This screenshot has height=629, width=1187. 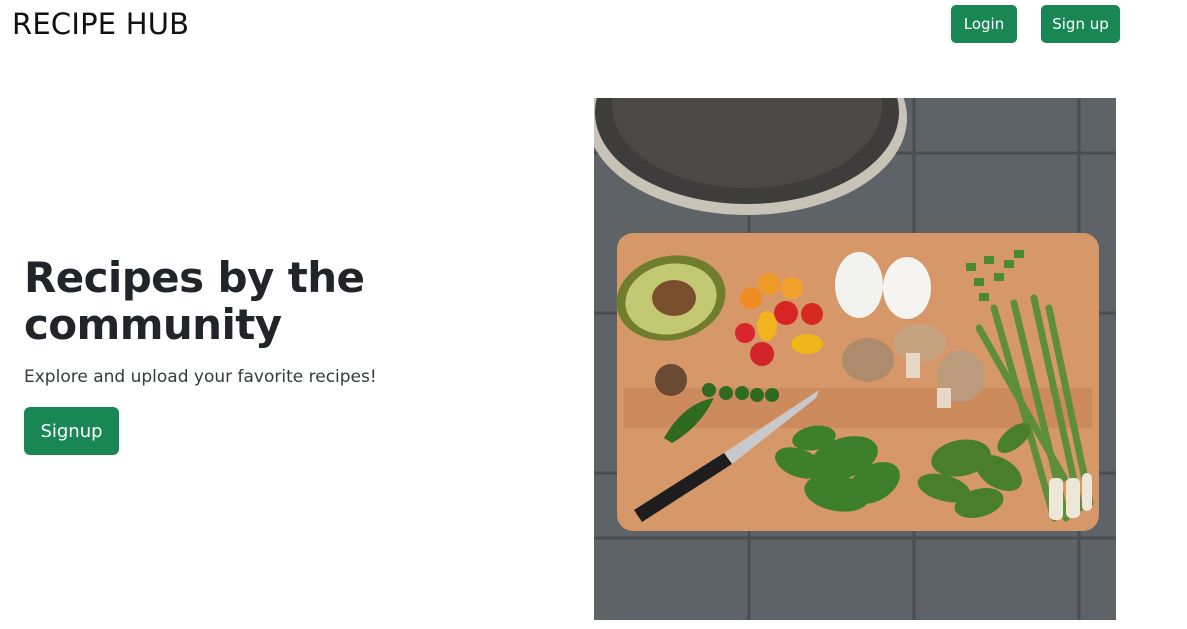 What do you see at coordinates (984, 24) in the screenshot?
I see `login-button: Login` at bounding box center [984, 24].